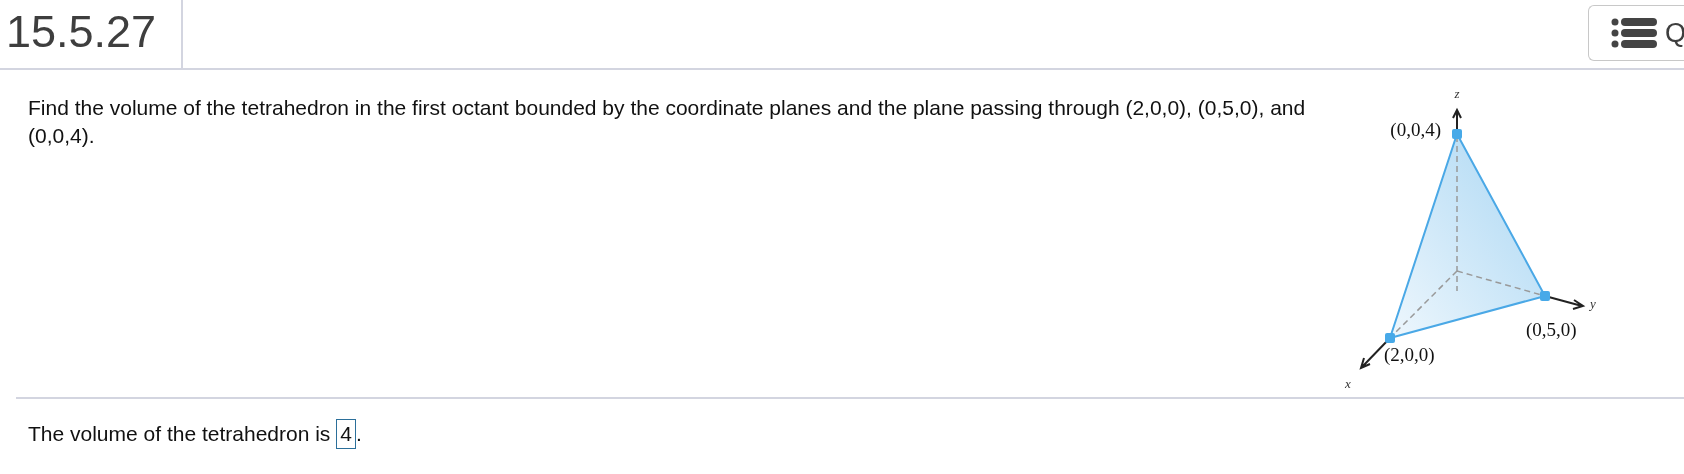 Image resolution: width=1684 pixels, height=474 pixels. I want to click on answer-field: 4, so click(346, 434).